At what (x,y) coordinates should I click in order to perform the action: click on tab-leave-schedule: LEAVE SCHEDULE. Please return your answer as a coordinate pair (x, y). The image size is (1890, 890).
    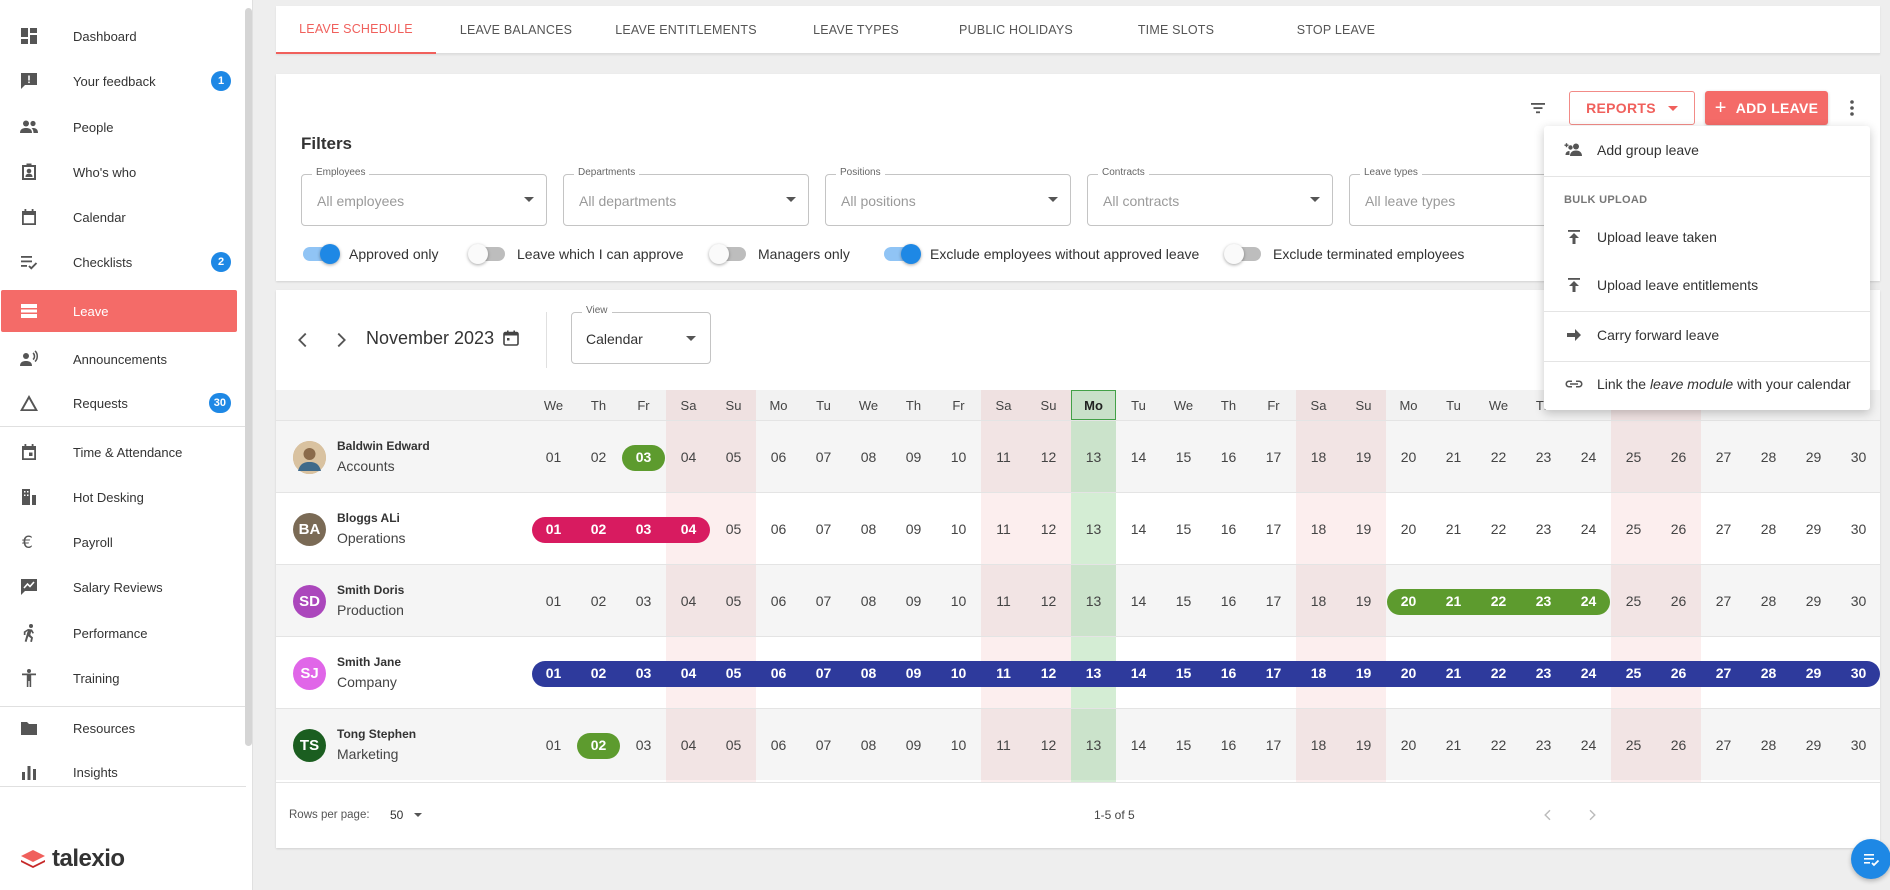
    Looking at the image, I should click on (356, 30).